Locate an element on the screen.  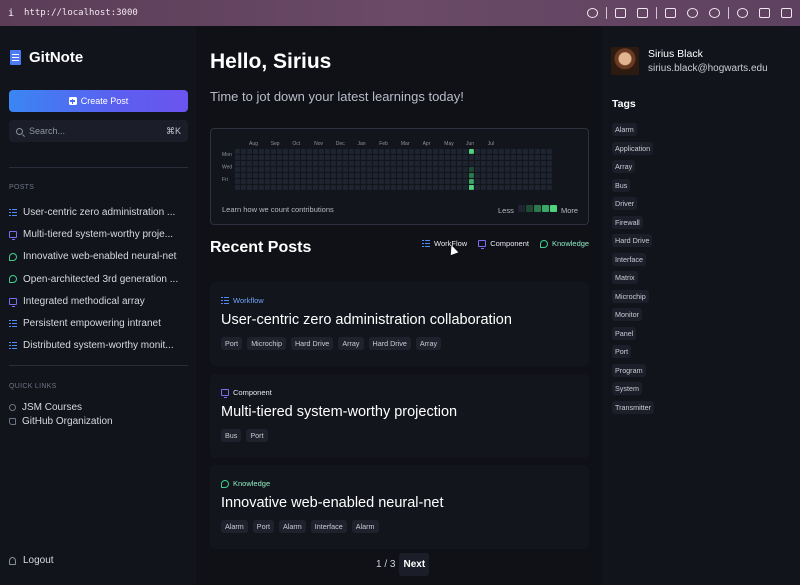
avatar is located at coordinates (625, 61).